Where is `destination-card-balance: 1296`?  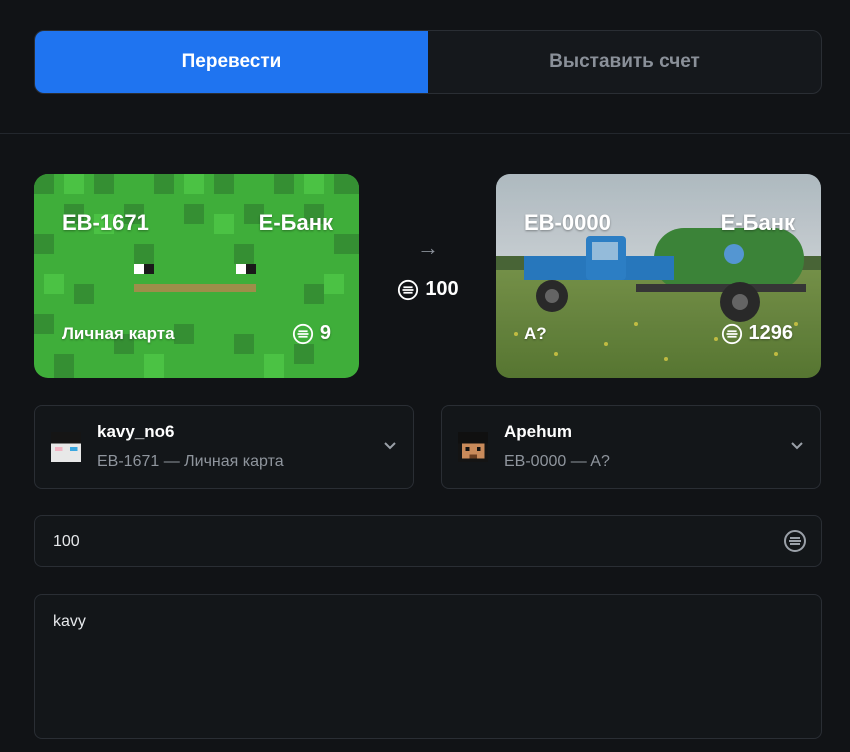
destination-card-balance: 1296 is located at coordinates (757, 333).